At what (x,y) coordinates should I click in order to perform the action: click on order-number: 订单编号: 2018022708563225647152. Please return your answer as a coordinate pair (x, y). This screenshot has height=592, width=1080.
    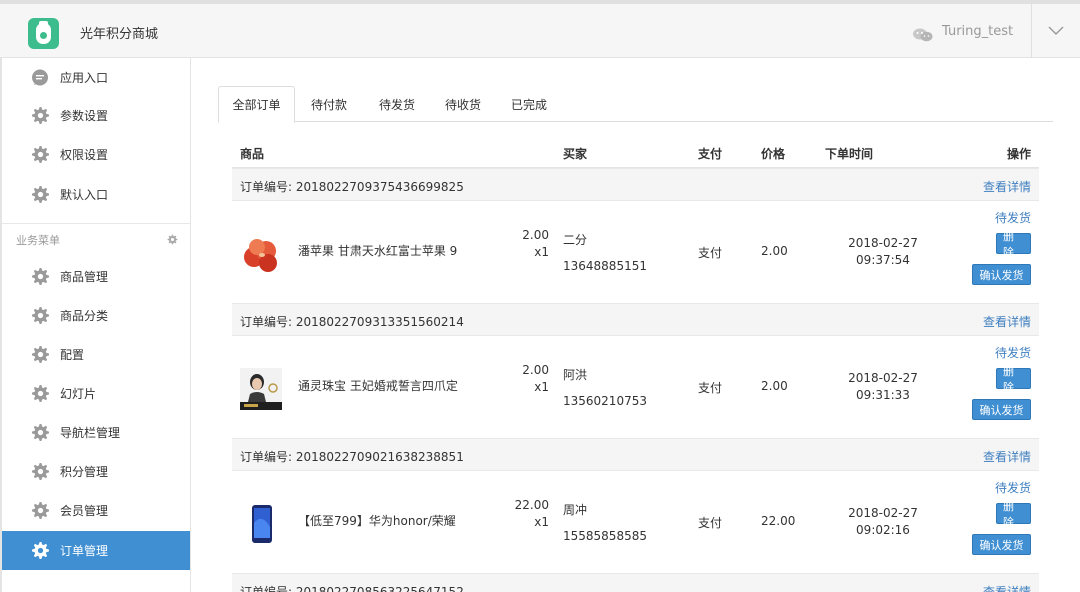
    Looking at the image, I should click on (352, 588).